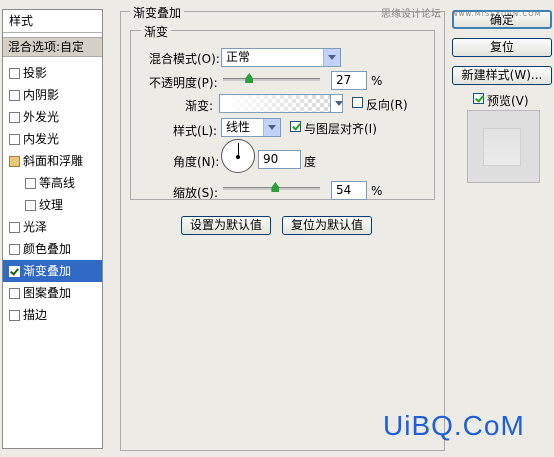 The image size is (554, 457). I want to click on sidebar-item-2: 内阴影, so click(52, 95).